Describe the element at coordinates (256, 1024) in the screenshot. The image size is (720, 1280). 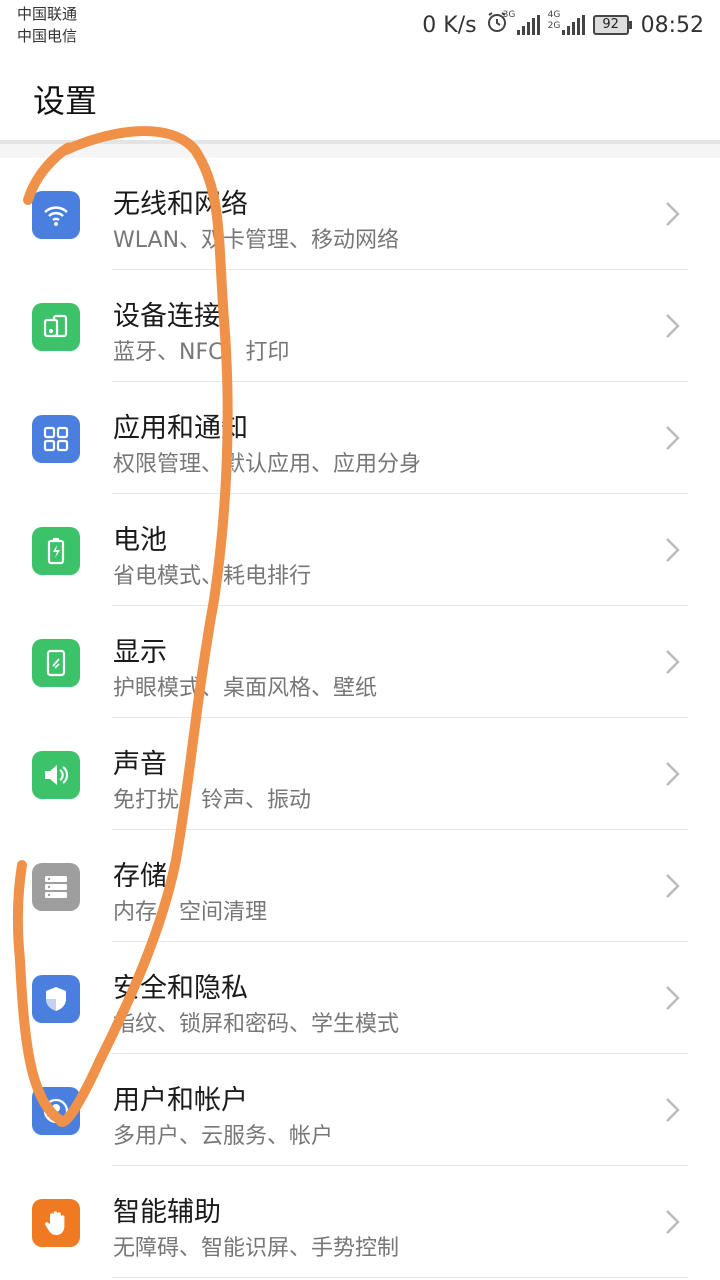
I see `item-subtitle: 指纹、锁屏和密码、学生模式` at that location.